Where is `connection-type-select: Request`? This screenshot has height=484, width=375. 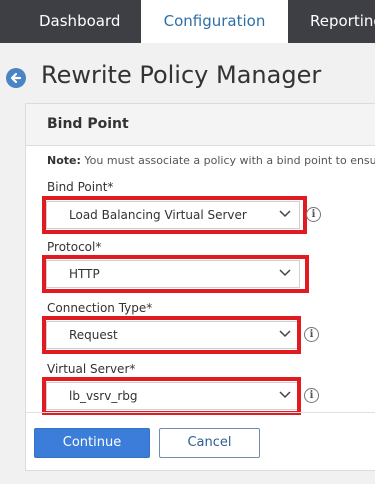
connection-type-select: Request is located at coordinates (173, 335).